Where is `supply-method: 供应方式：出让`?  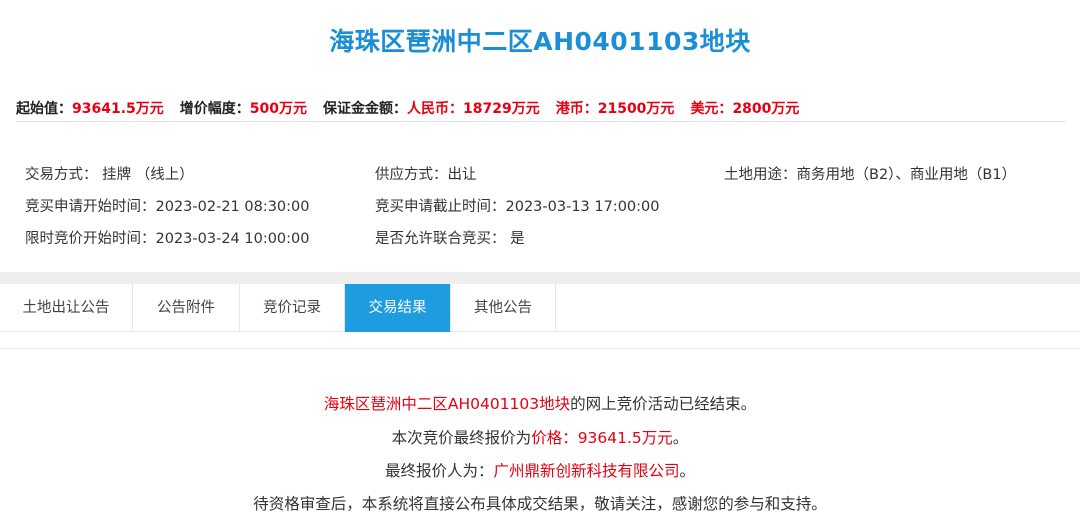
supply-method: 供应方式：出让 is located at coordinates (426, 175).